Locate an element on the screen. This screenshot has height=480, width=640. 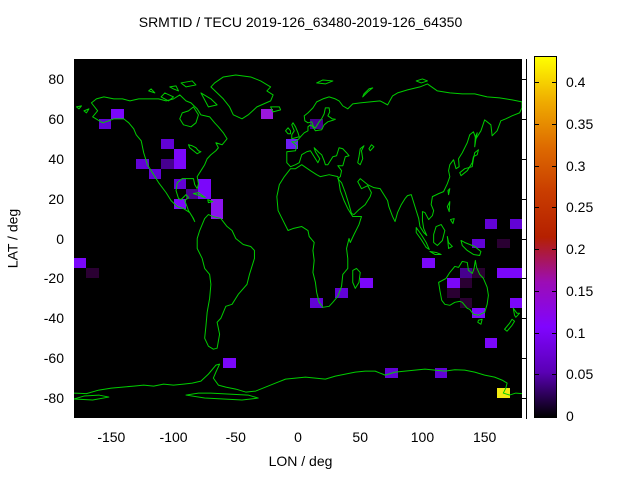
y-tick-label: 0 is located at coordinates (60, 238).